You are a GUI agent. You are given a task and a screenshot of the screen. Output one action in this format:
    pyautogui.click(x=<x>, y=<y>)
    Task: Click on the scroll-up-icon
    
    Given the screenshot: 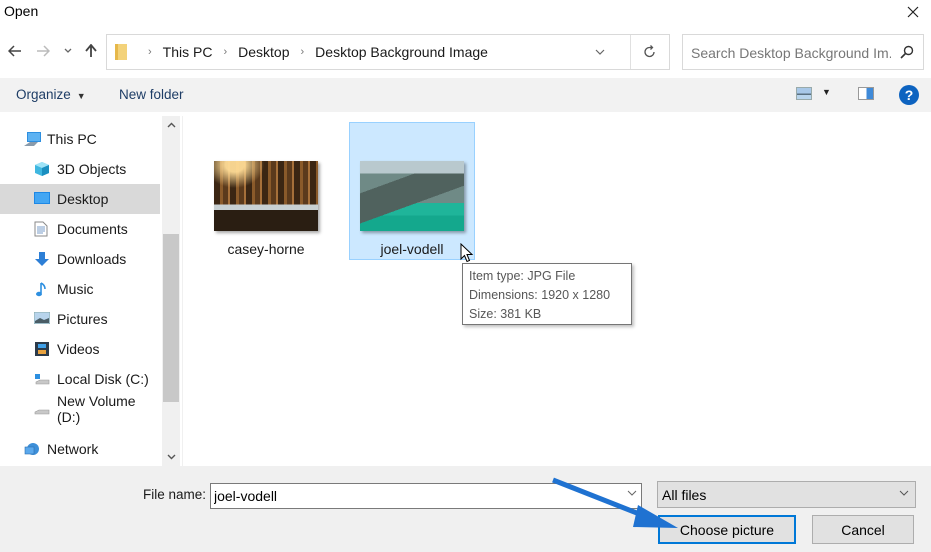 What is the action you would take?
    pyautogui.click(x=171, y=125)
    